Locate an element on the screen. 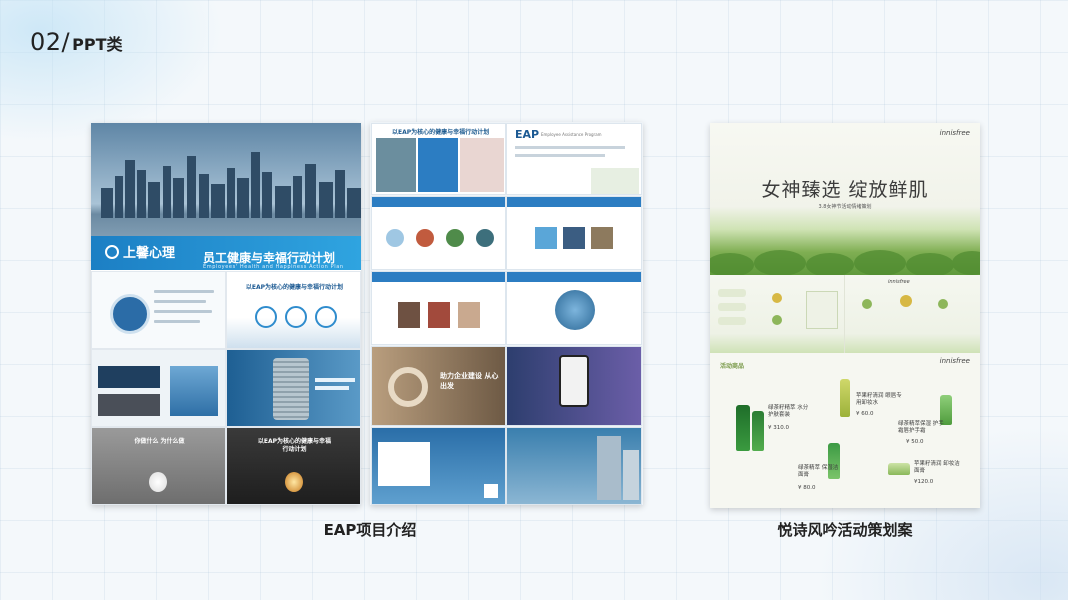 This screenshot has height=600, width=1068. section-heading: 02/ PPT类 is located at coordinates (76, 42).